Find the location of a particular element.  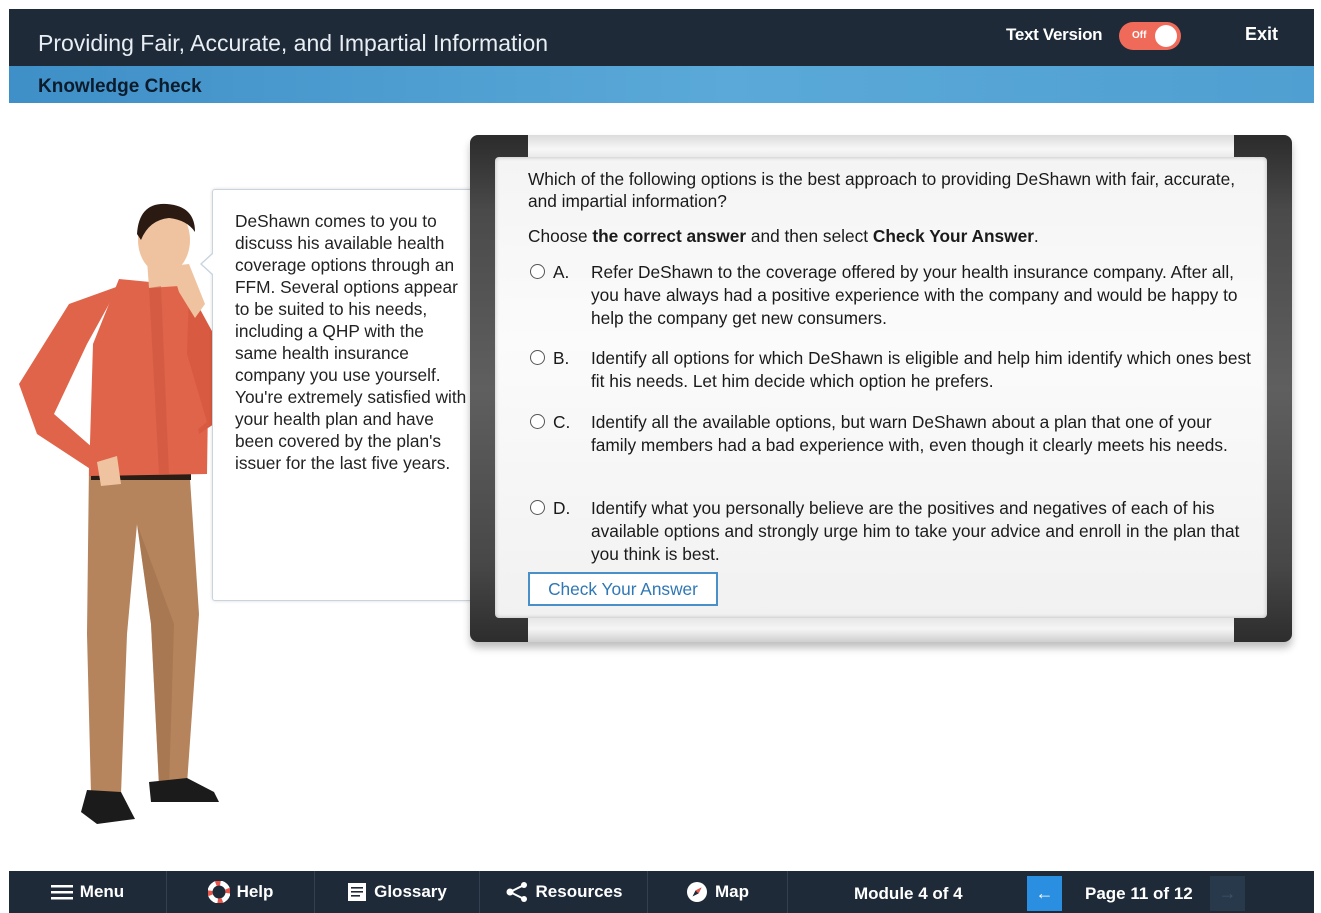

resources-label: Resources is located at coordinates (579, 891).